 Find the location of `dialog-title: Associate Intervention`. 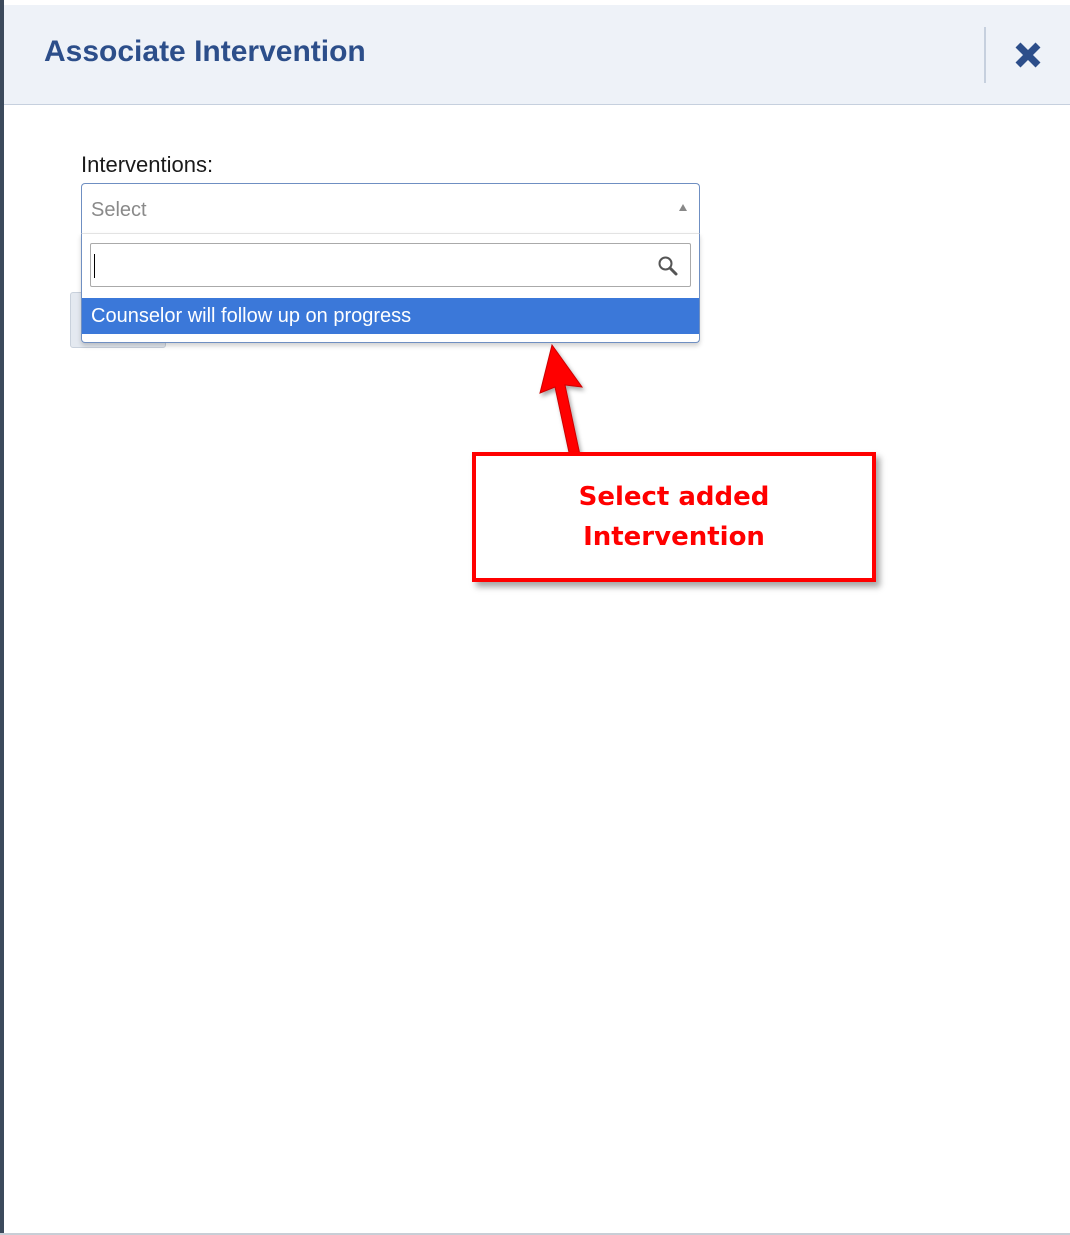

dialog-title: Associate Intervention is located at coordinates (205, 51).